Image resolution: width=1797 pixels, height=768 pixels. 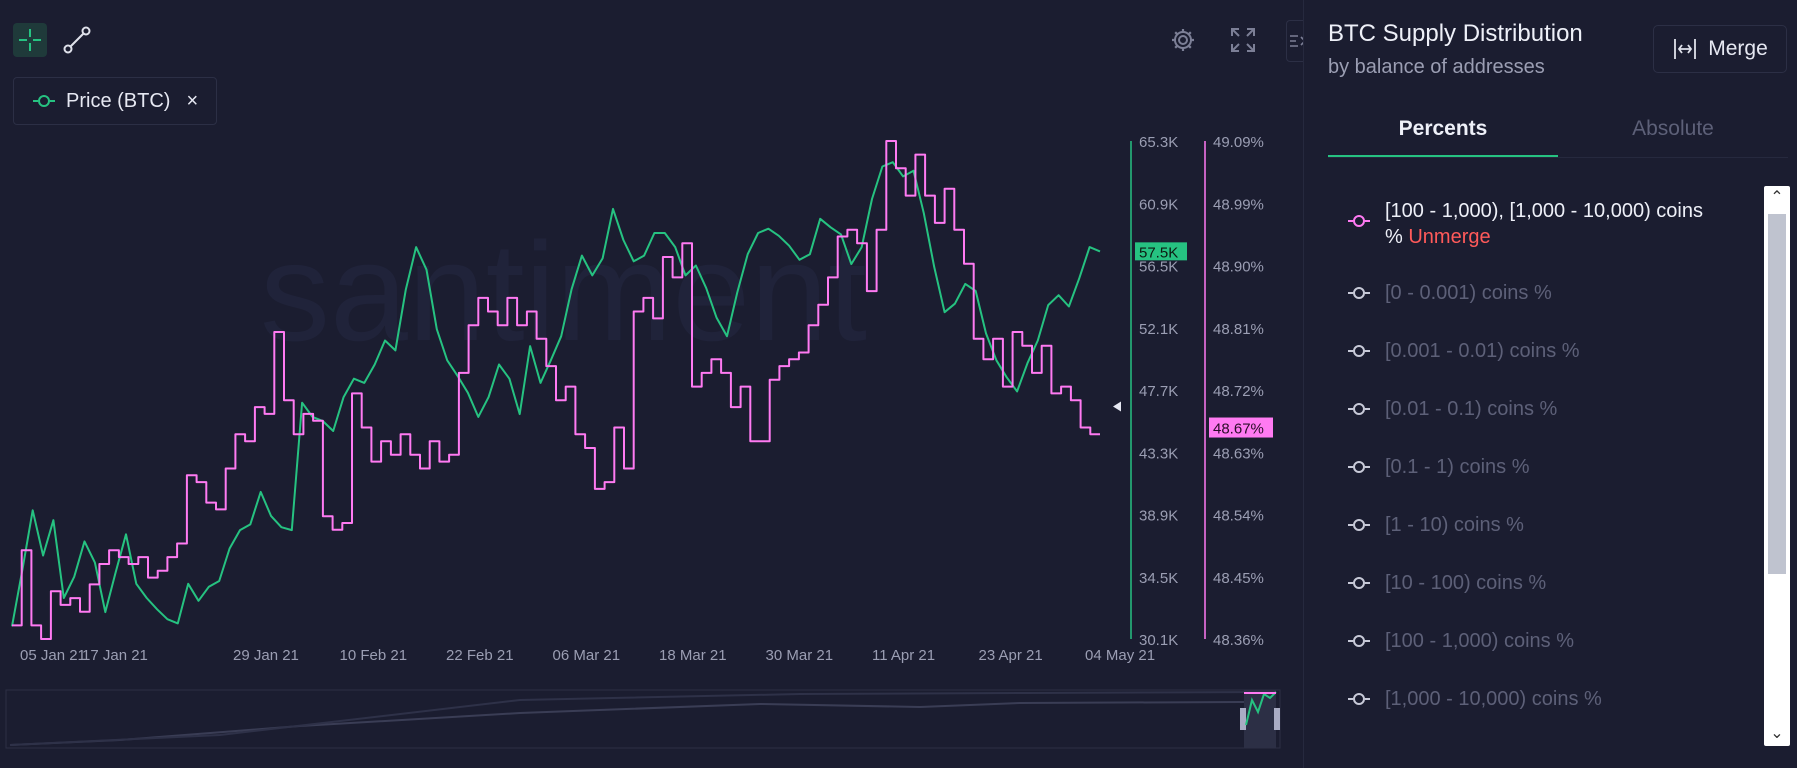 I want to click on scrollbar: ⌃ ⌄, so click(x=1777, y=466).